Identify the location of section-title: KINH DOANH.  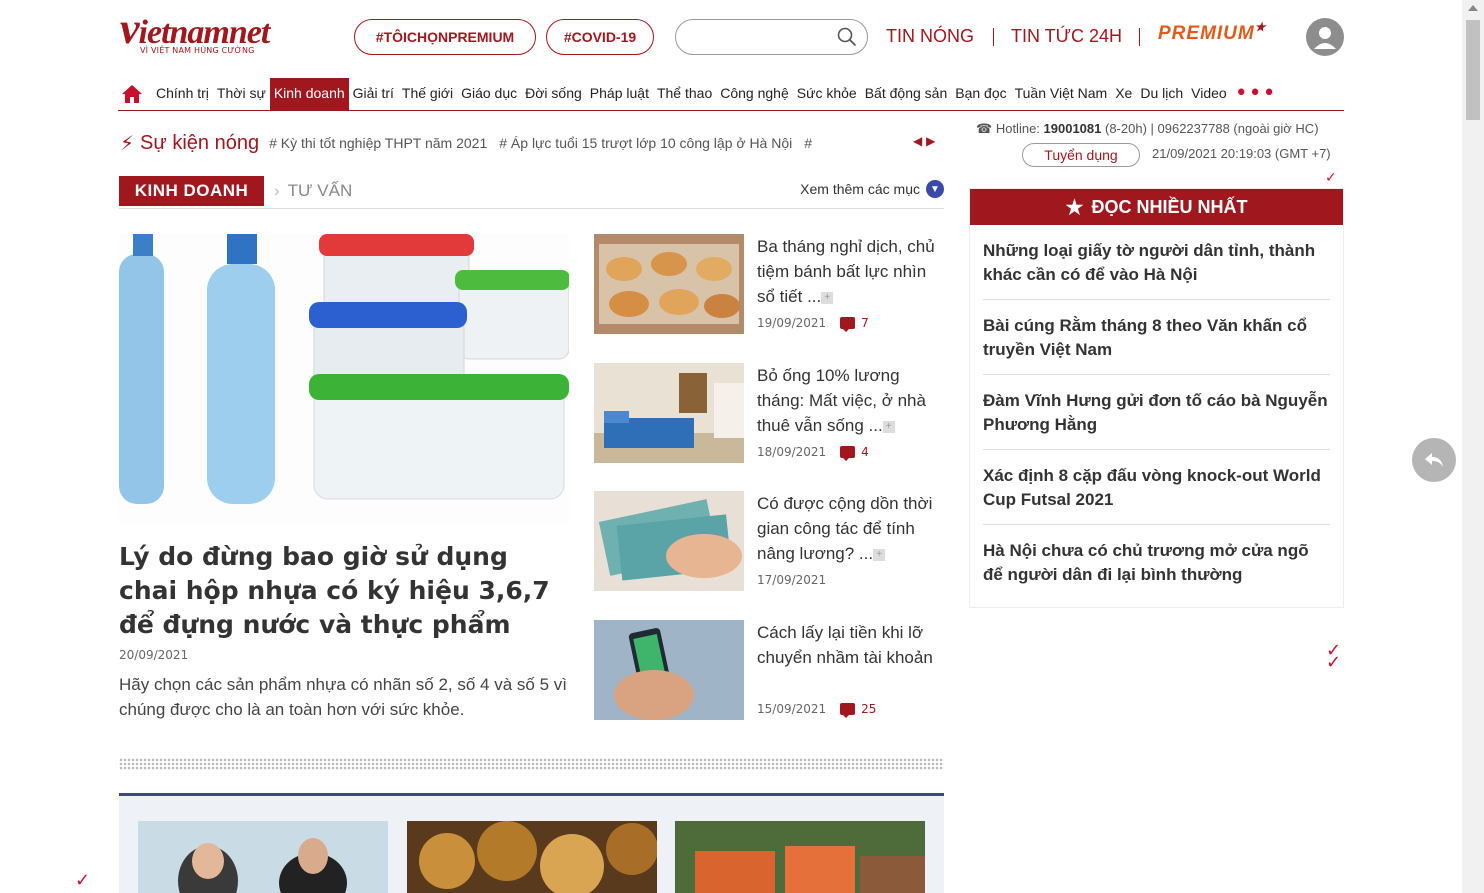
(191, 191).